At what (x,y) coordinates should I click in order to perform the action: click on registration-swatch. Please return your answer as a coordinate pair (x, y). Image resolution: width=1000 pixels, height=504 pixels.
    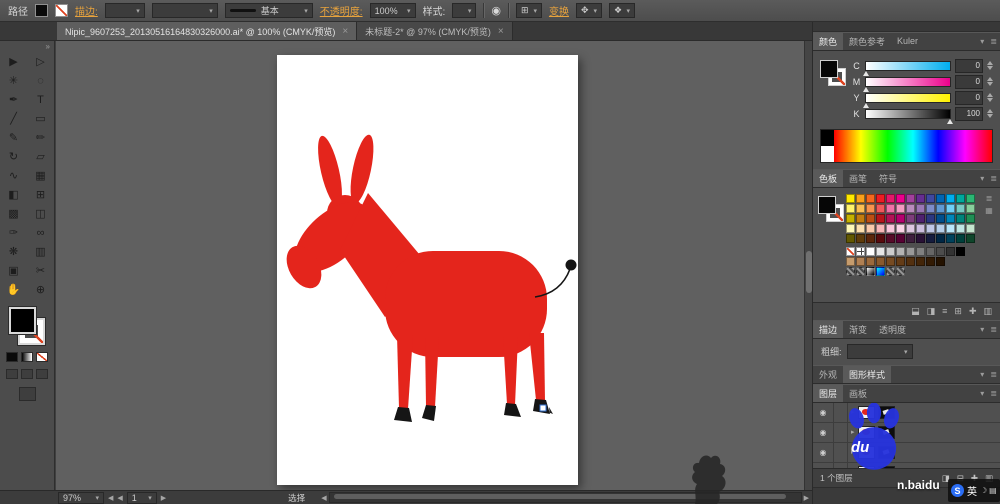
    Looking at the image, I should click on (860, 251).